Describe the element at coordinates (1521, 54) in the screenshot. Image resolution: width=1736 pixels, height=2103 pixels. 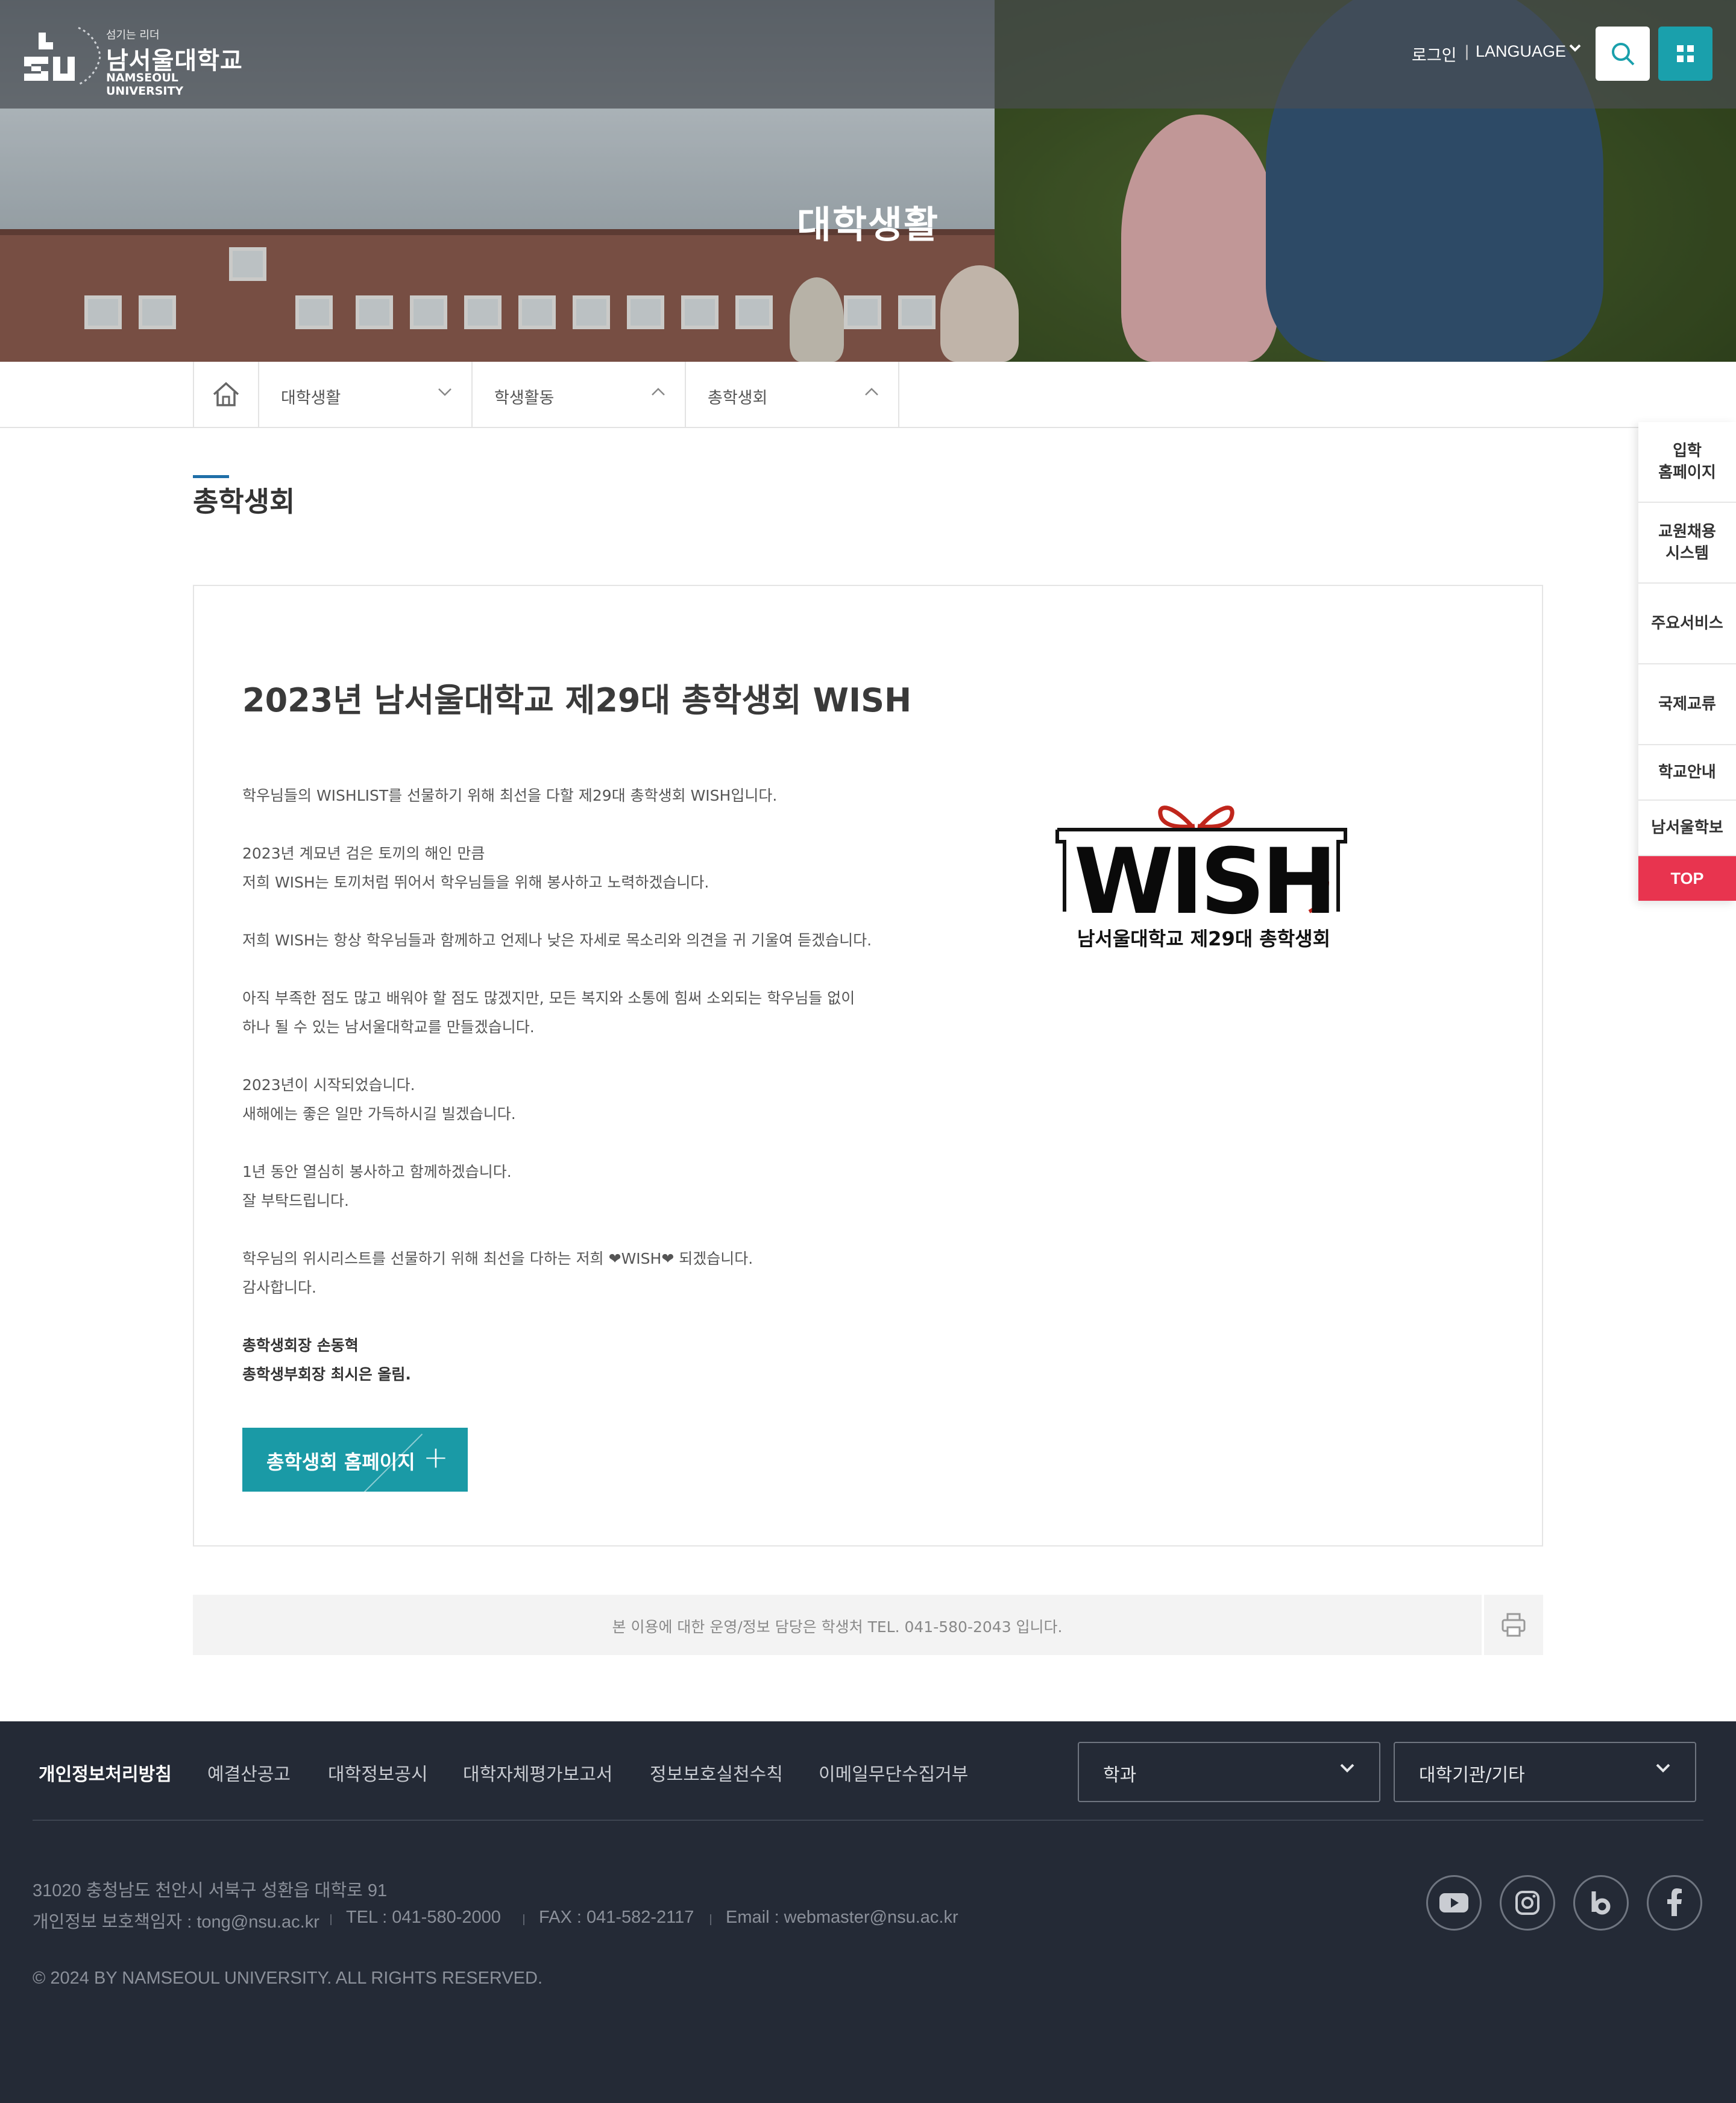
I see `language-selector: LANGUAGE` at that location.